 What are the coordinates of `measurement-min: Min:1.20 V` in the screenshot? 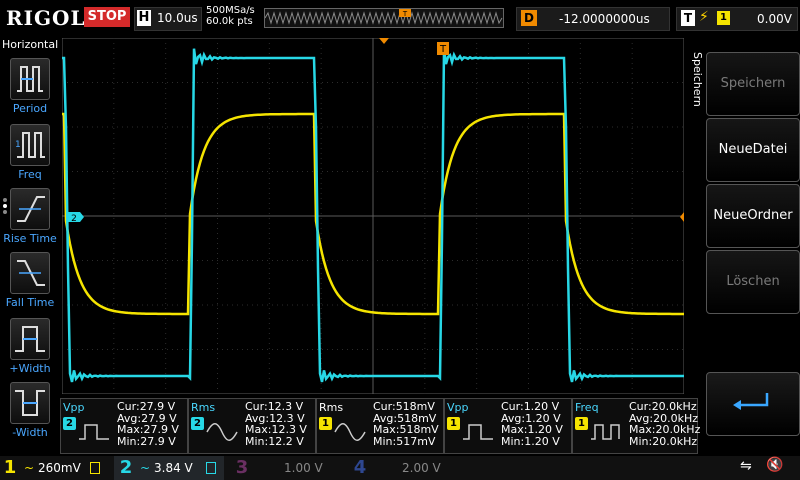 It's located at (530, 441).